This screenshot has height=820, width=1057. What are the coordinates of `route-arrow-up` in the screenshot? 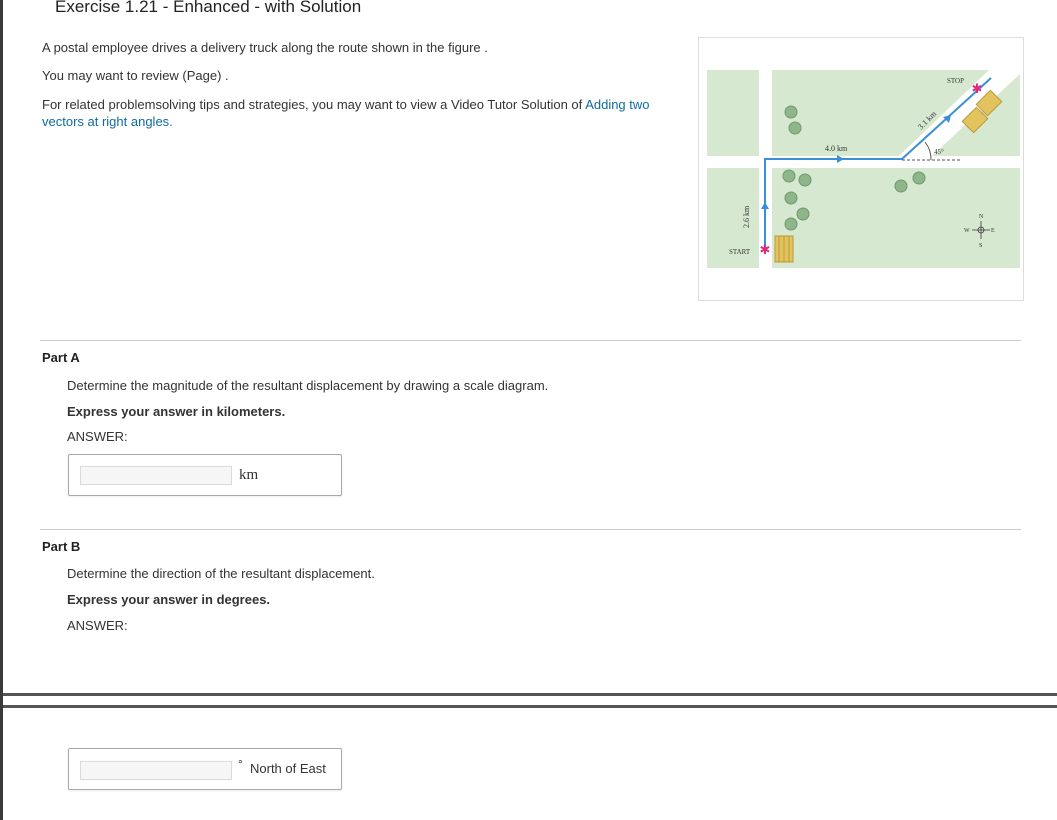 It's located at (765, 205).